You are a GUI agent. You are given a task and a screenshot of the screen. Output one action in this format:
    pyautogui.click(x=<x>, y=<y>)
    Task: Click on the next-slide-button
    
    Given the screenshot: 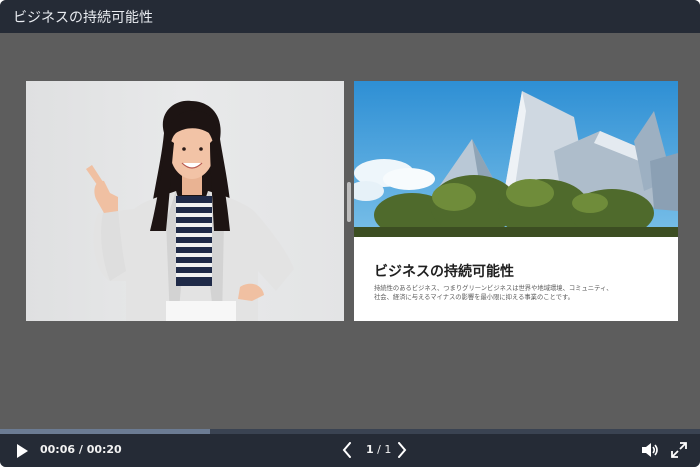 What is the action you would take?
    pyautogui.click(x=402, y=450)
    